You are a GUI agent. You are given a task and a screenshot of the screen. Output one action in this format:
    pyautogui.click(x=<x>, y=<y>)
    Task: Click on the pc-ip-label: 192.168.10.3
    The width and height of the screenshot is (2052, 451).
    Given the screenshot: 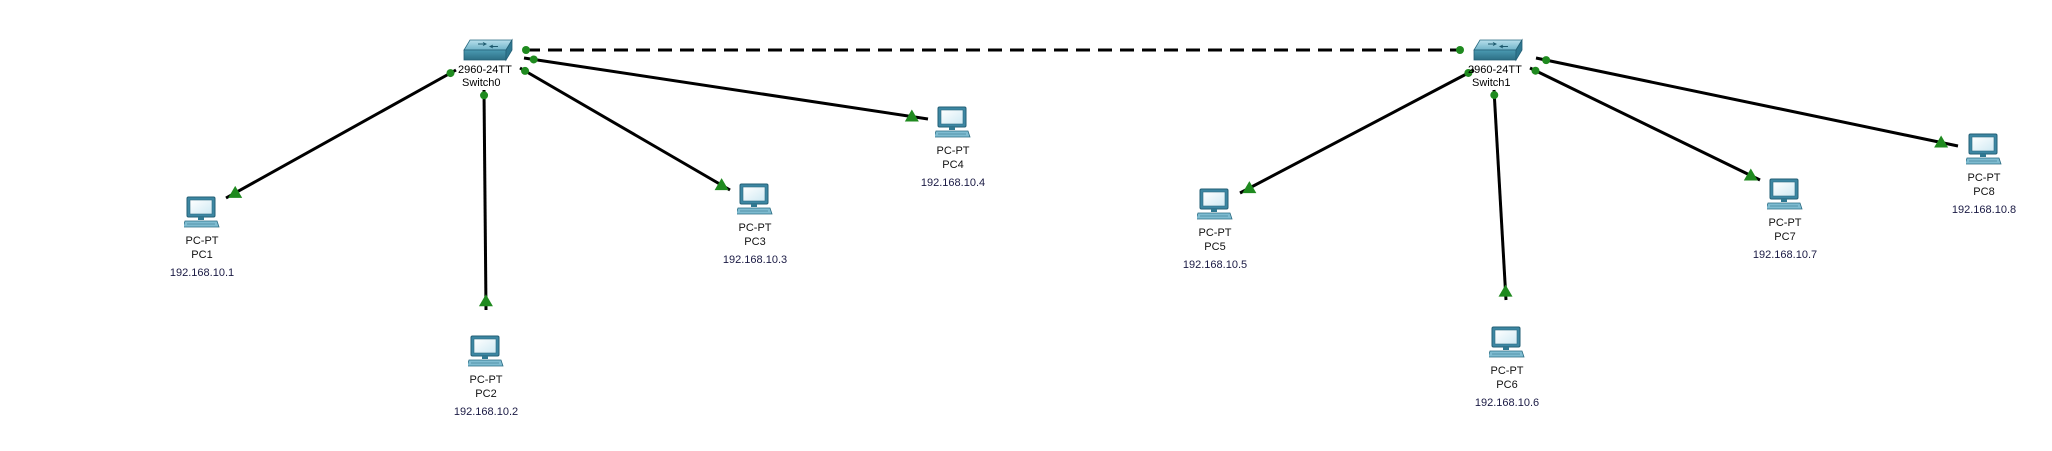 What is the action you would take?
    pyautogui.click(x=755, y=260)
    